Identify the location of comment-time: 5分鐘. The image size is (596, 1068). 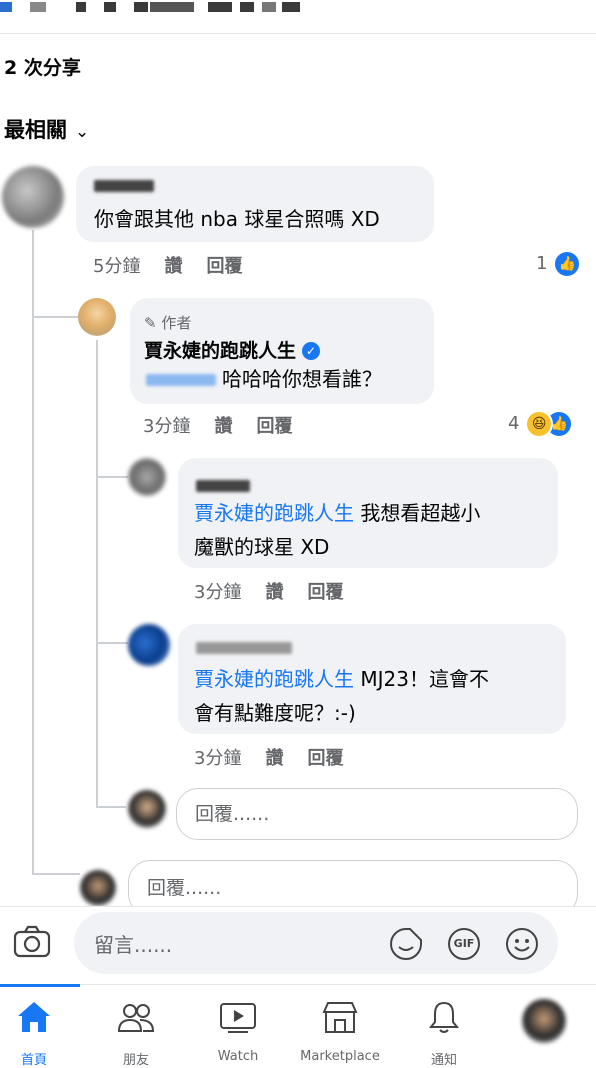
(117, 266).